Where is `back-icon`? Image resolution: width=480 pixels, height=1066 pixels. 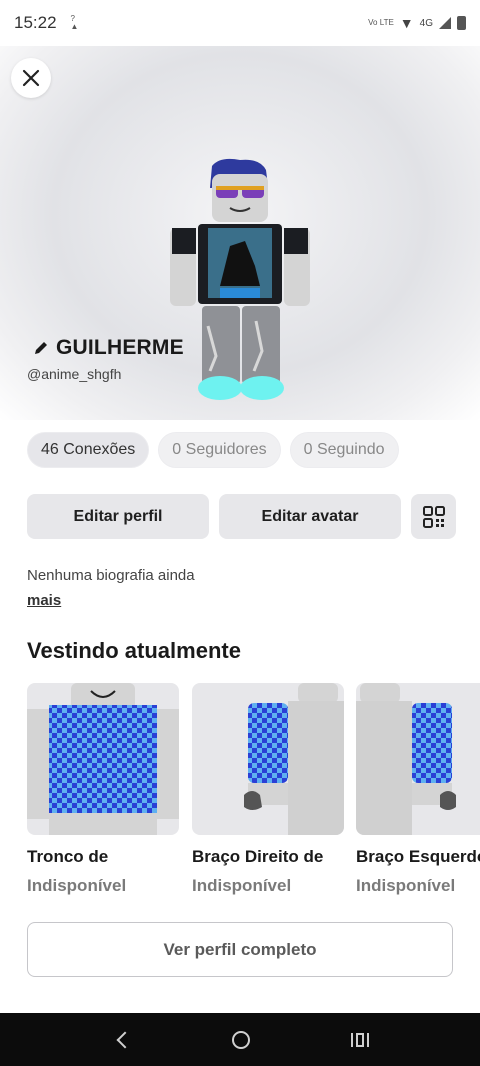 back-icon is located at coordinates (125, 1039).